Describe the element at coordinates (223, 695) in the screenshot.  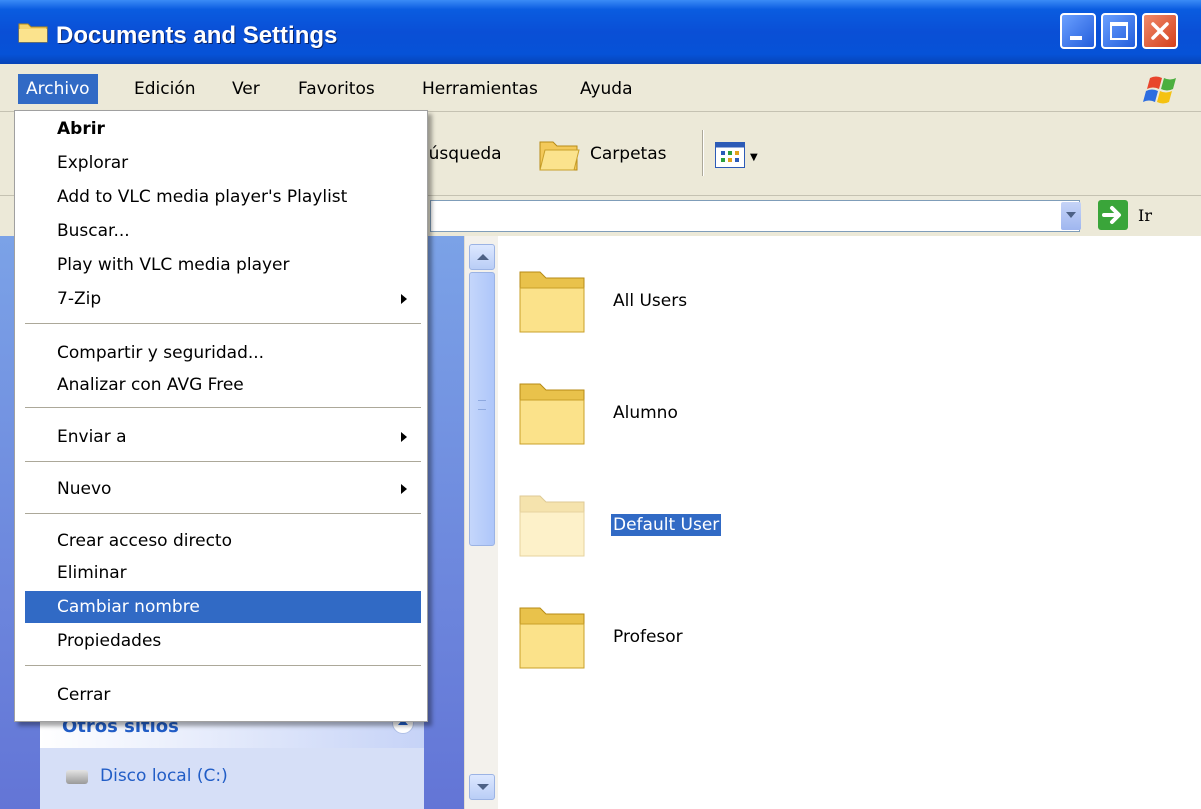
I see `menu-item-cerrar: Cerrar` at that location.